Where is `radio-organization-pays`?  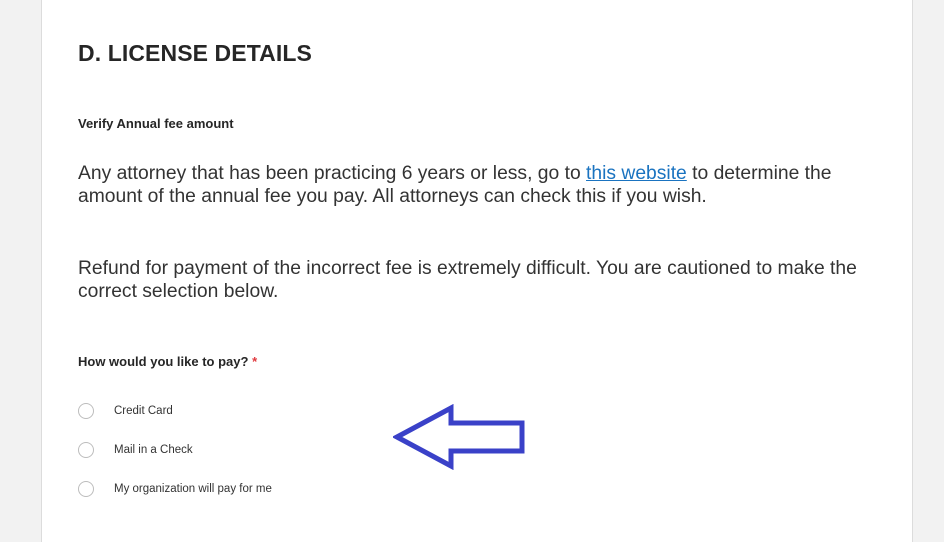
radio-organization-pays is located at coordinates (86, 489).